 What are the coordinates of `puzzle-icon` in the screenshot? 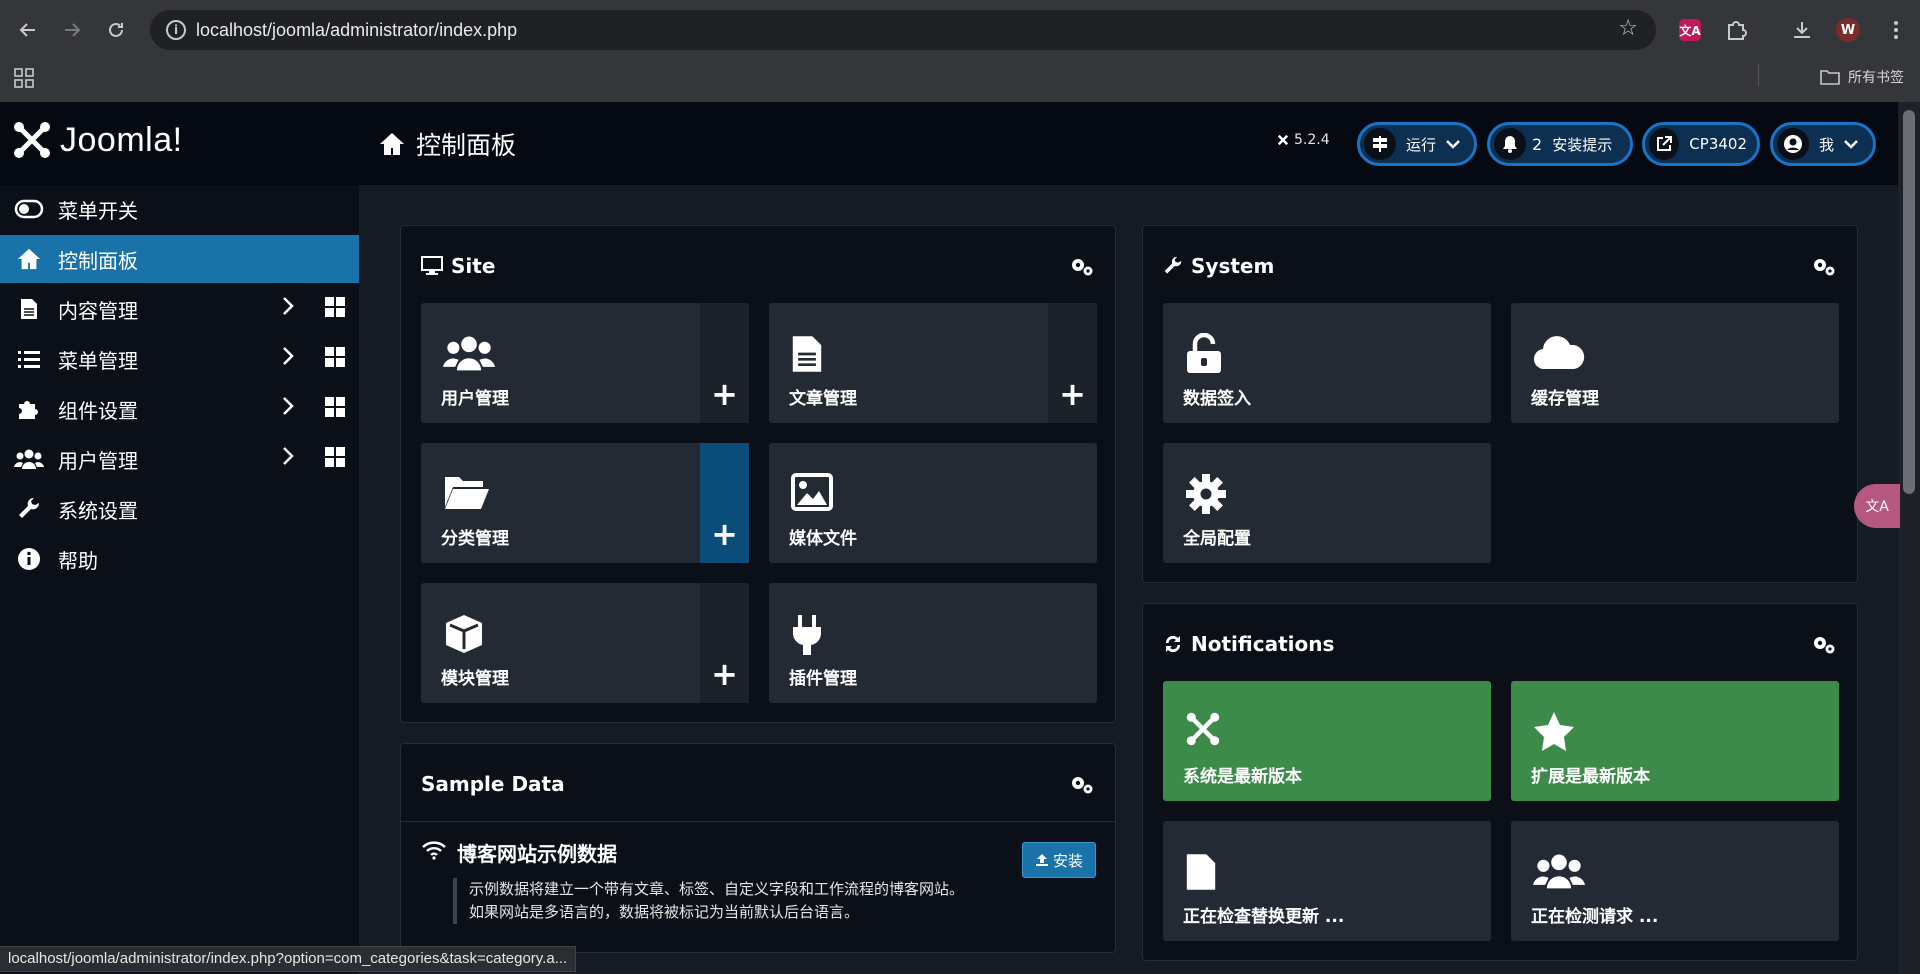 It's located at (1737, 30).